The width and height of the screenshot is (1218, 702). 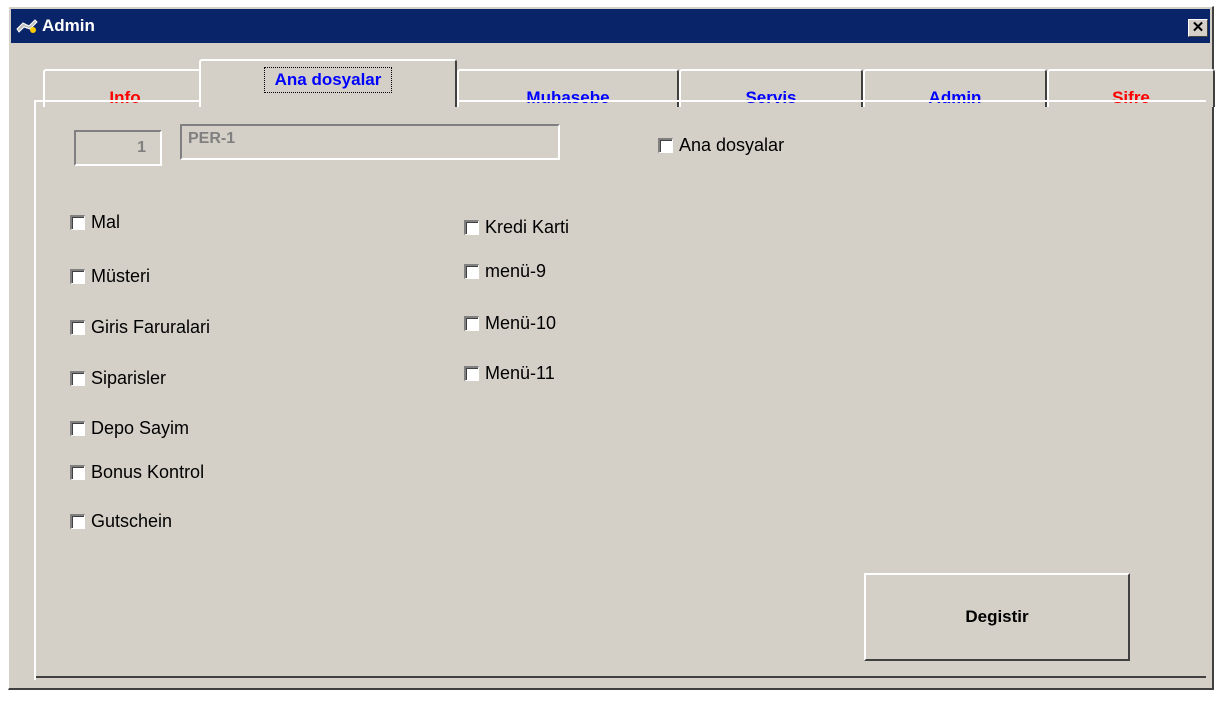 I want to click on close-button: ✕, so click(x=1198, y=28).